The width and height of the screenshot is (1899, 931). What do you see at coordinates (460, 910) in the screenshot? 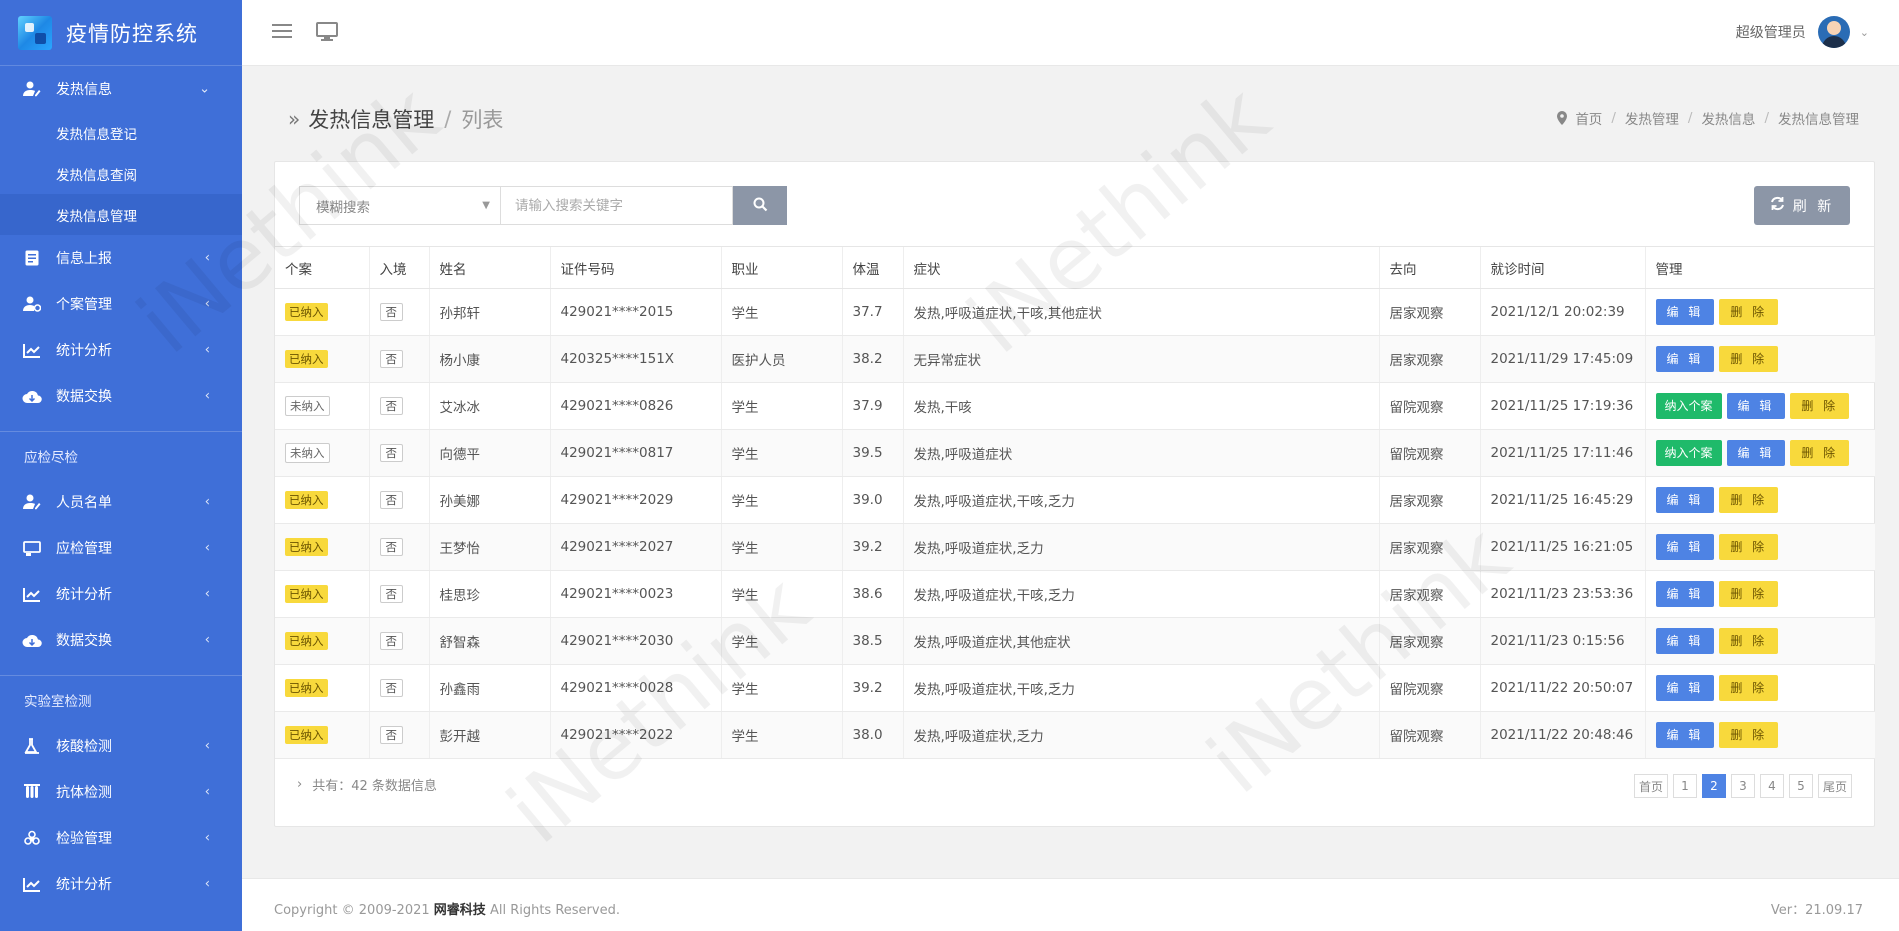
I see `company-name: 网睿科技` at bounding box center [460, 910].